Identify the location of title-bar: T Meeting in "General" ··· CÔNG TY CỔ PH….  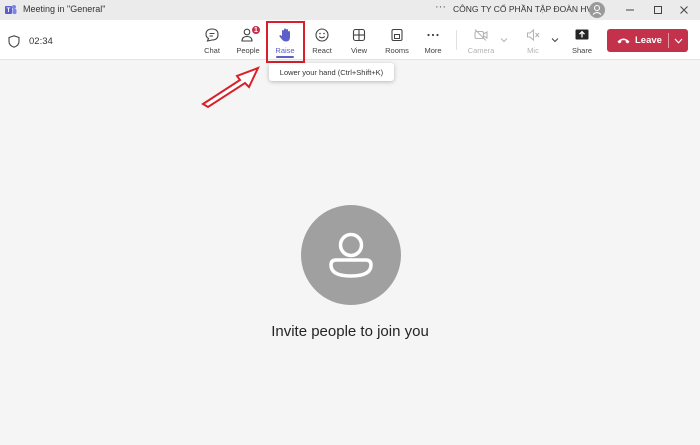
(350, 10).